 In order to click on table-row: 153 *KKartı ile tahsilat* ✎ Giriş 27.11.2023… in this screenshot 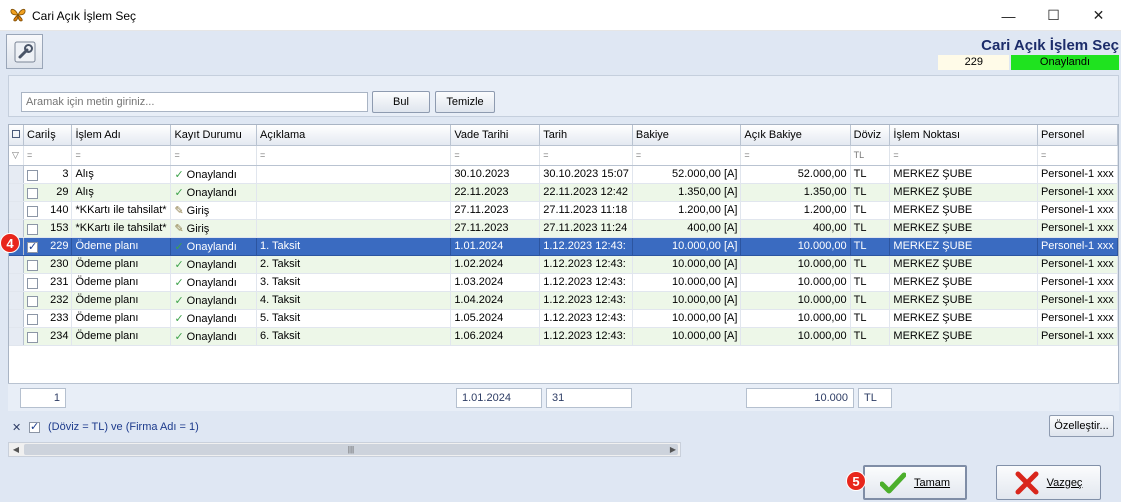, I will do `click(563, 228)`.